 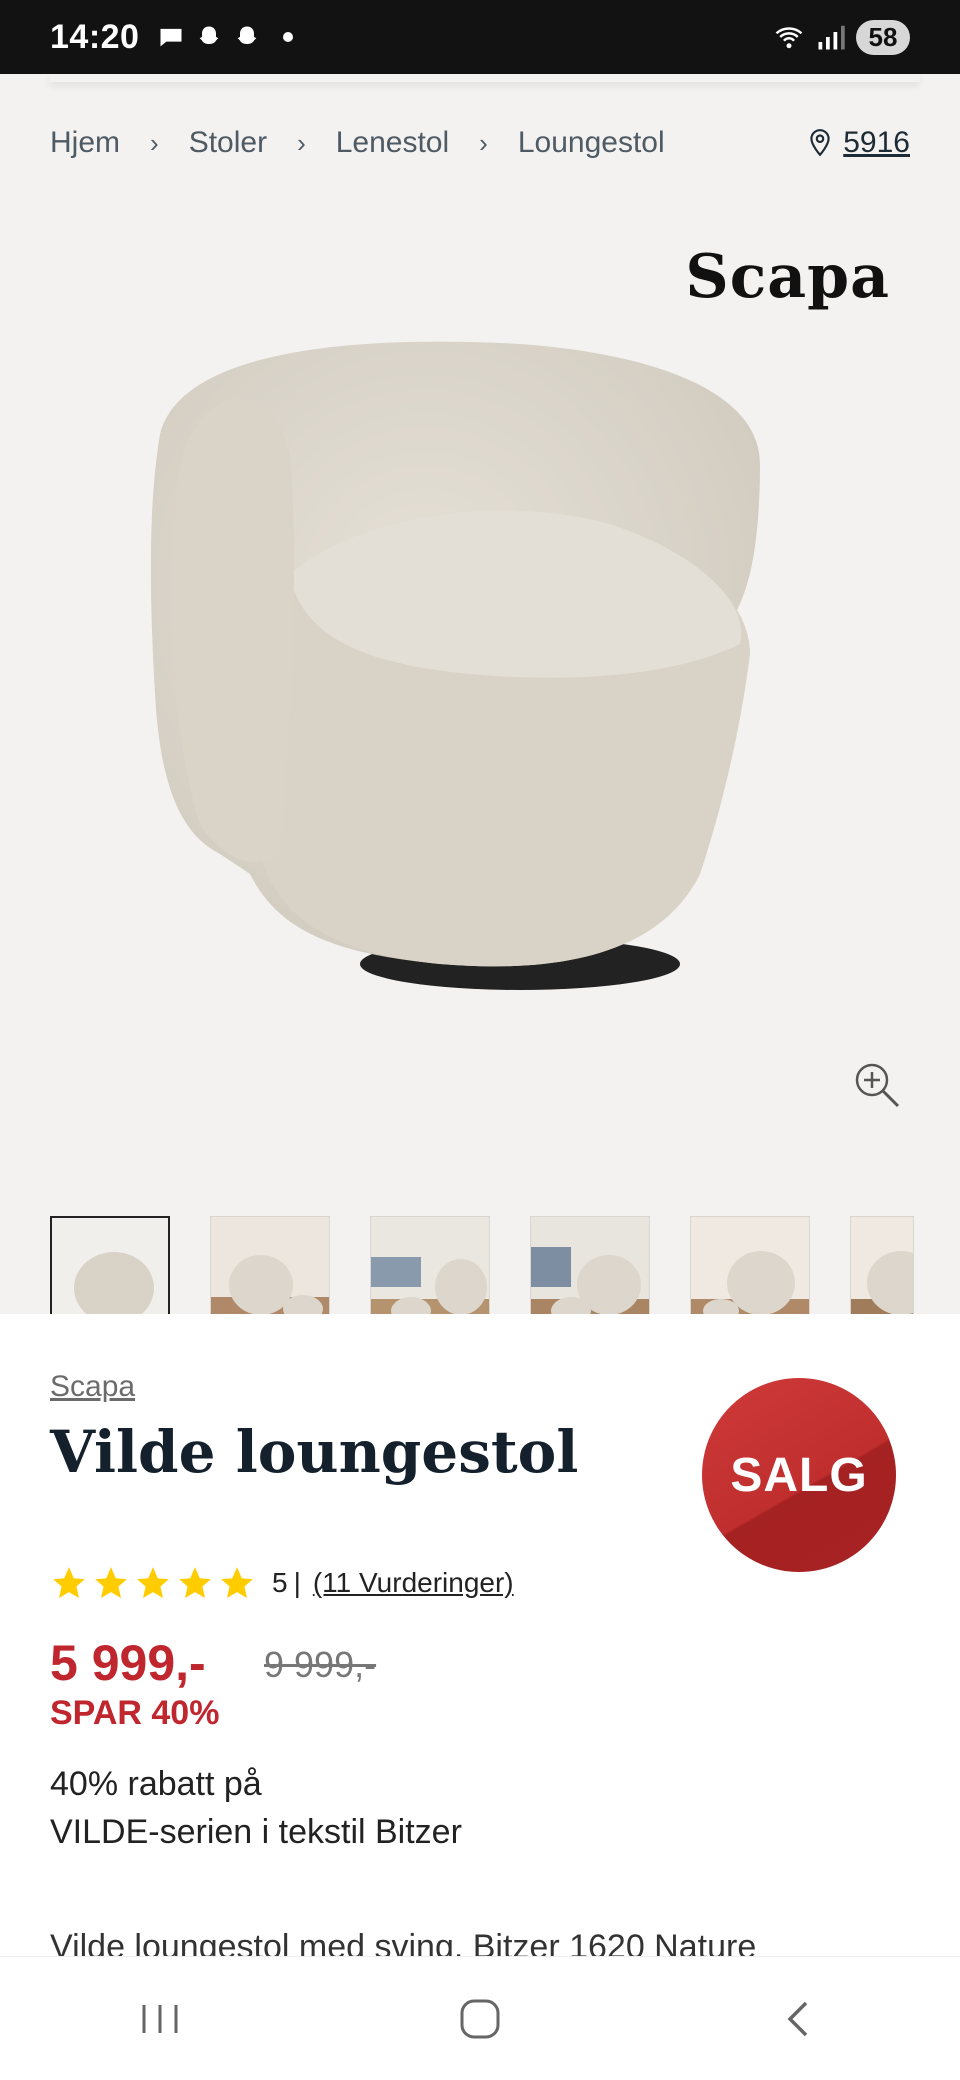 What do you see at coordinates (135, 1713) in the screenshot?
I see `discount-label: SPAR 40%` at bounding box center [135, 1713].